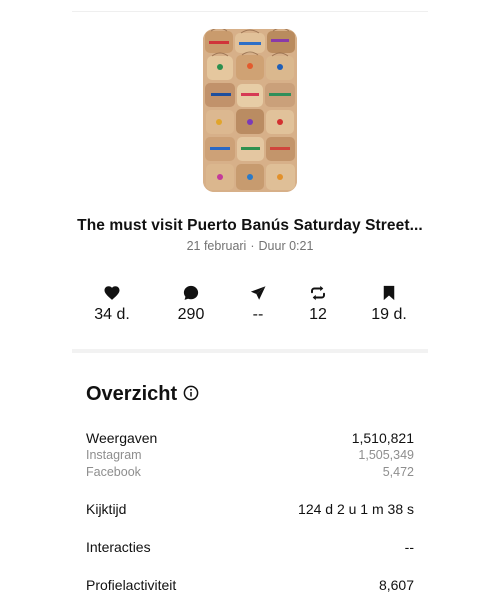 This screenshot has width=500, height=600. What do you see at coordinates (114, 455) in the screenshot?
I see `views-instagram-label: Instagram` at bounding box center [114, 455].